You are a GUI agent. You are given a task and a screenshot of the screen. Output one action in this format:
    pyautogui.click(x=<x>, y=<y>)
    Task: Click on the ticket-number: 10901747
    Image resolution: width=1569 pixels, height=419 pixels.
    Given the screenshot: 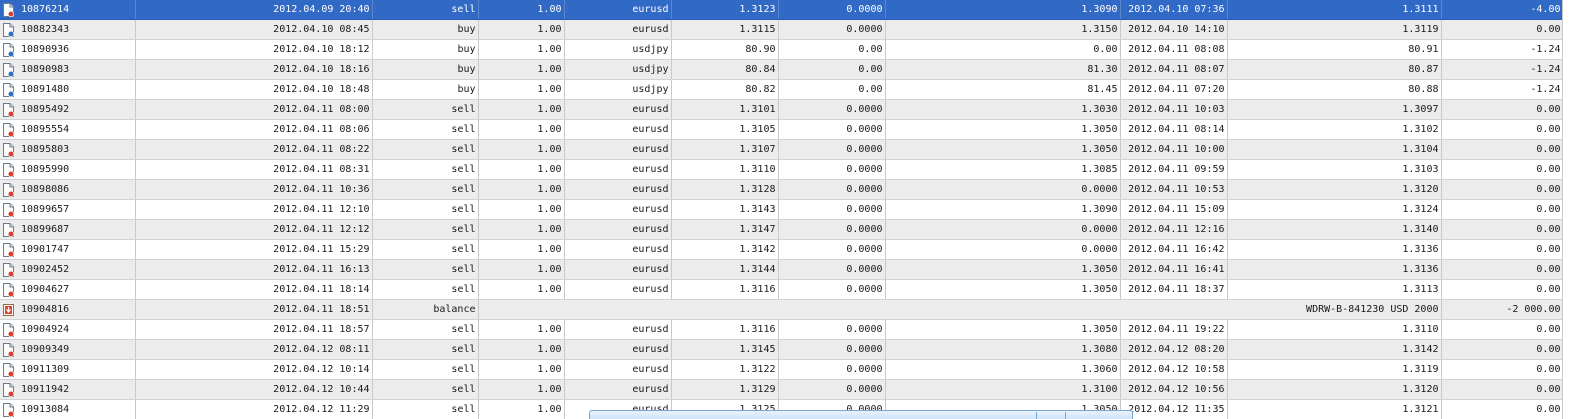 What is the action you would take?
    pyautogui.click(x=45, y=249)
    